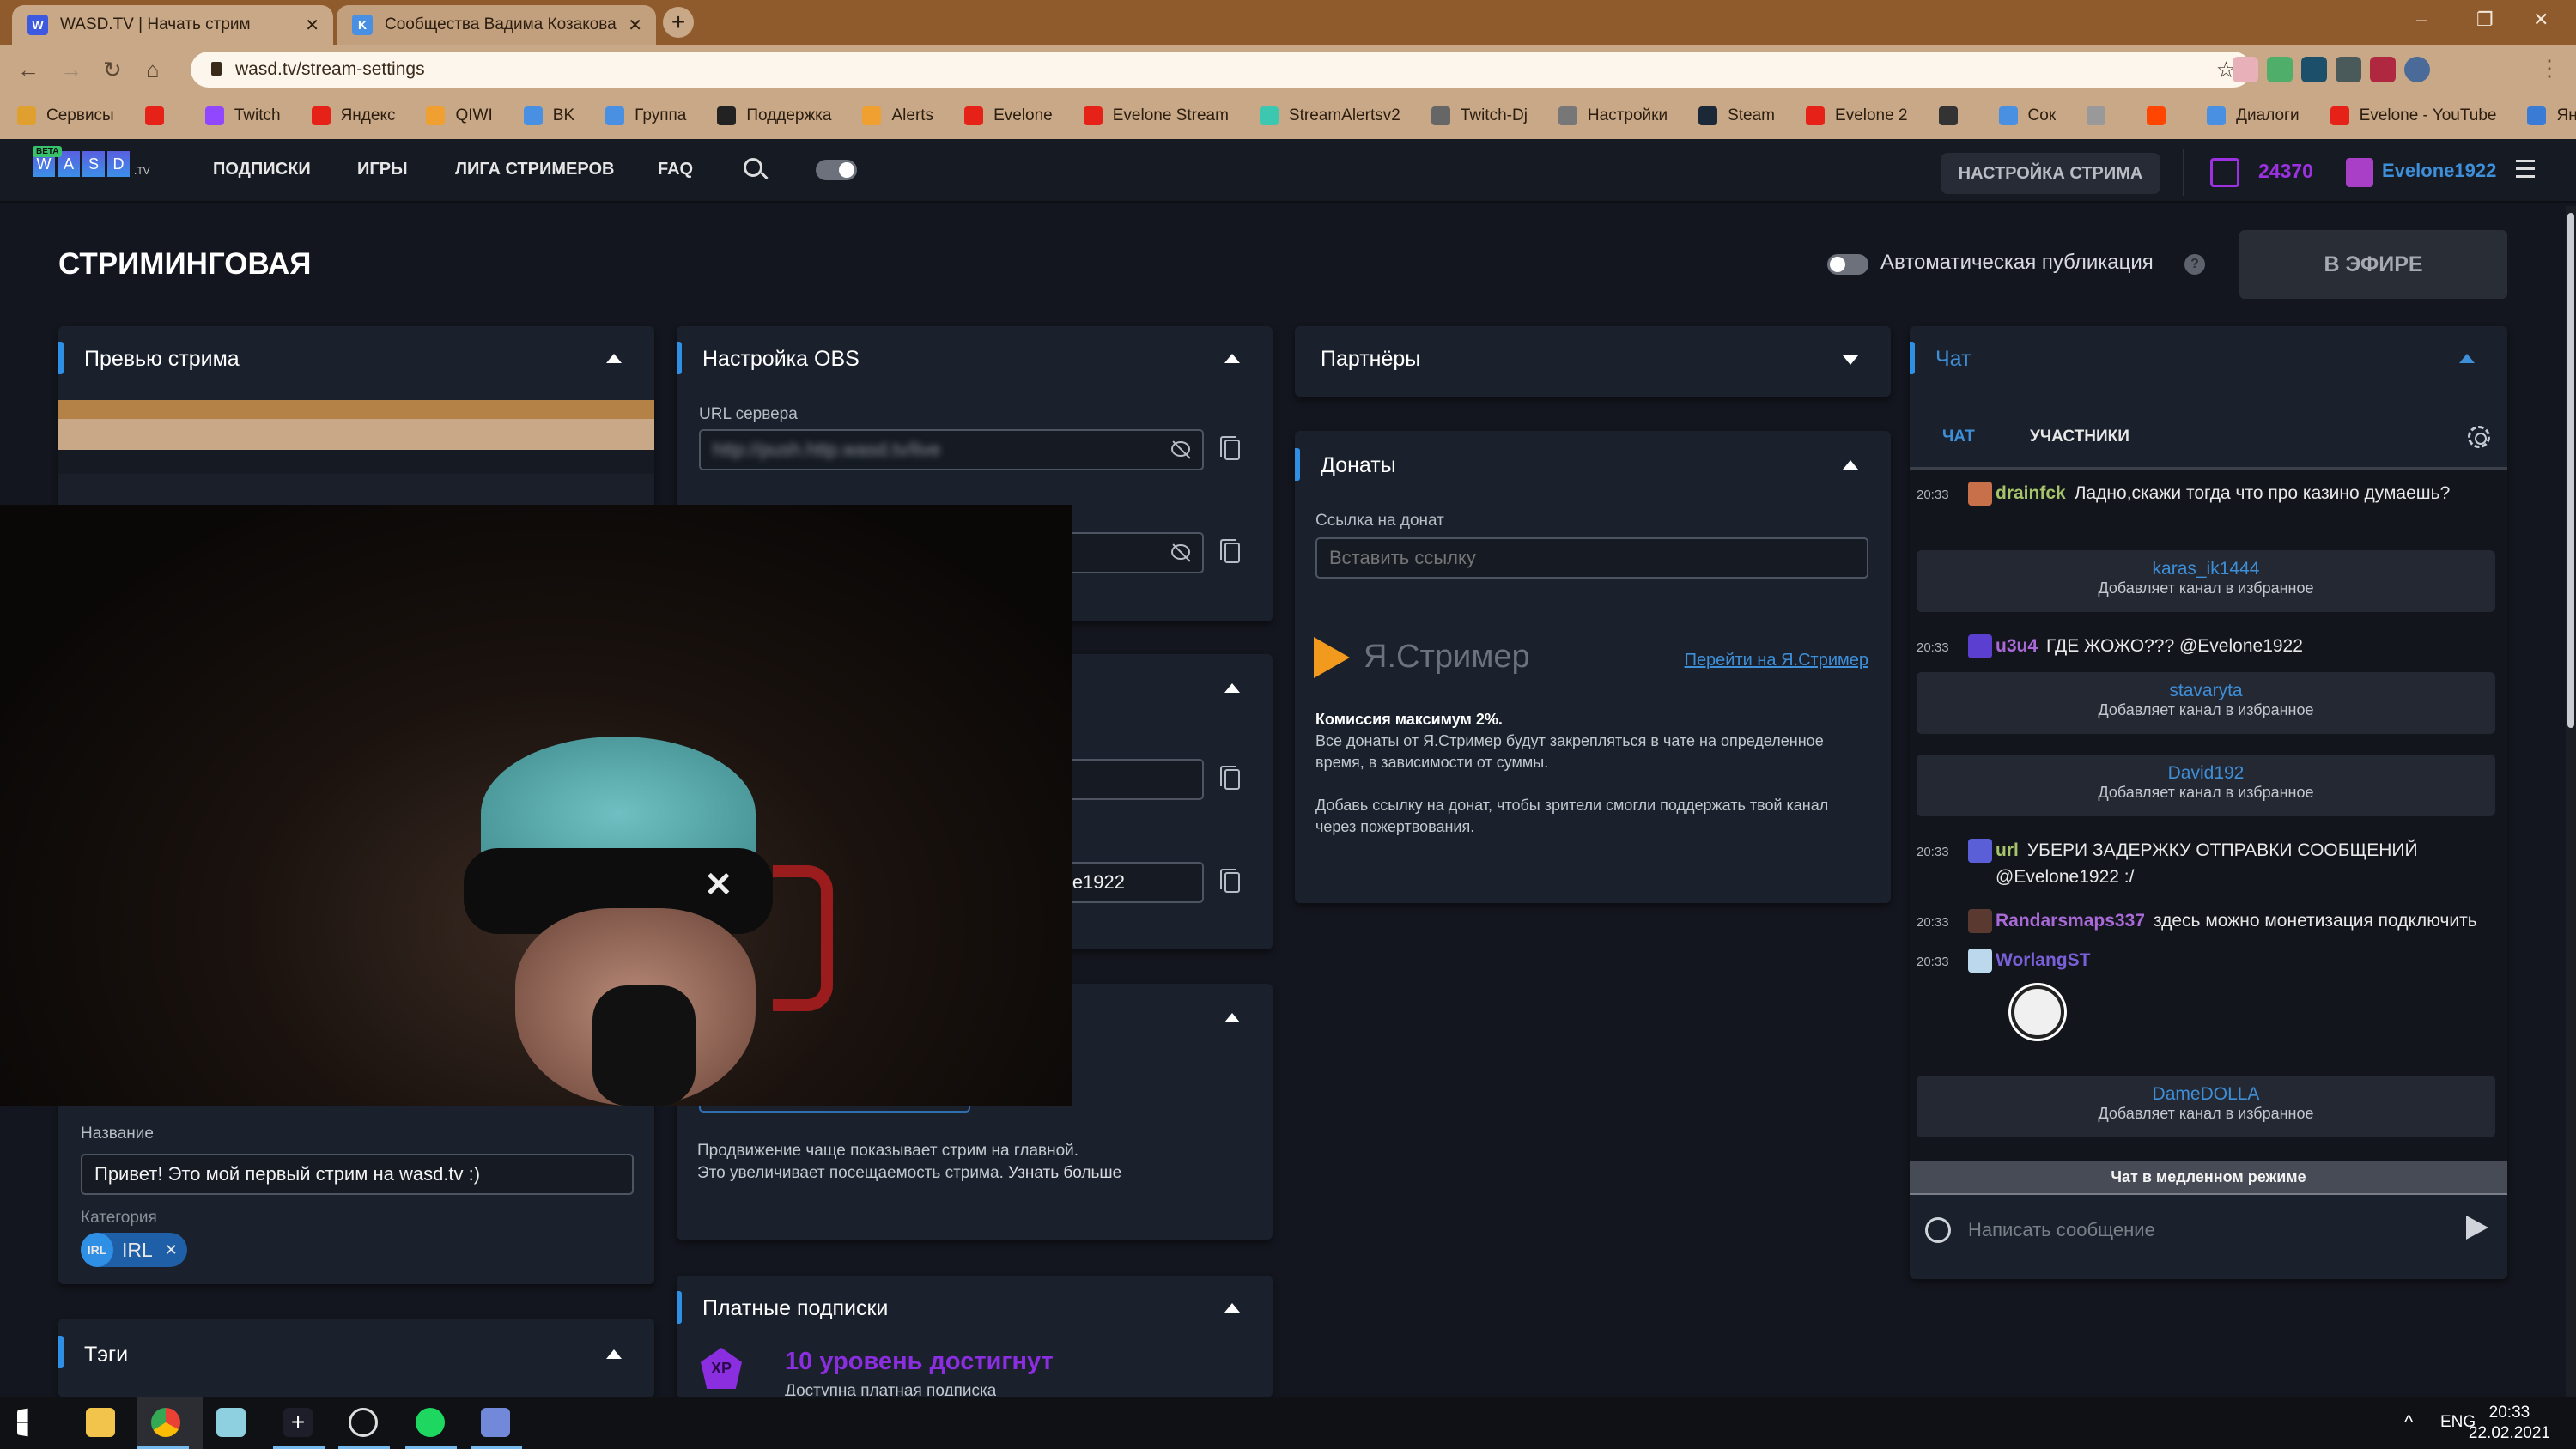 The height and width of the screenshot is (1449, 2576). Describe the element at coordinates (431, 1422) in the screenshot. I see `spotify-icon` at that location.